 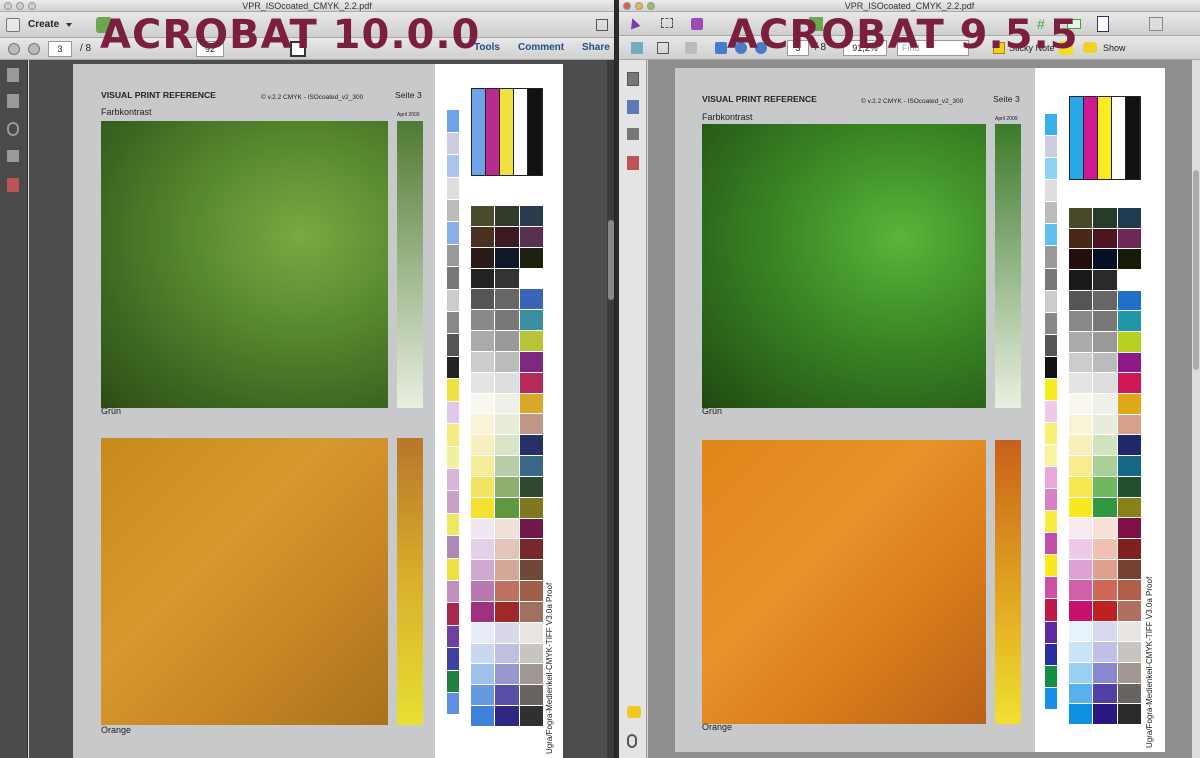 I want to click on marquee-icon, so click(x=667, y=23).